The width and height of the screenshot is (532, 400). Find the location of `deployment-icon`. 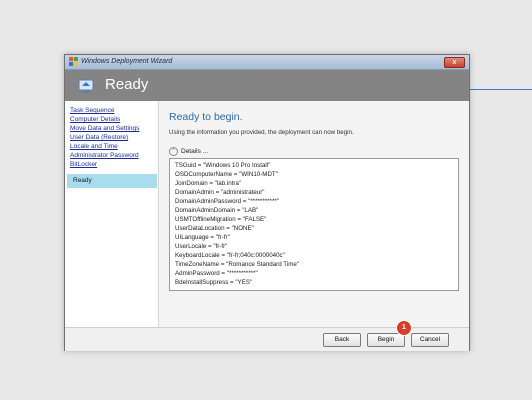

deployment-icon is located at coordinates (86, 86).